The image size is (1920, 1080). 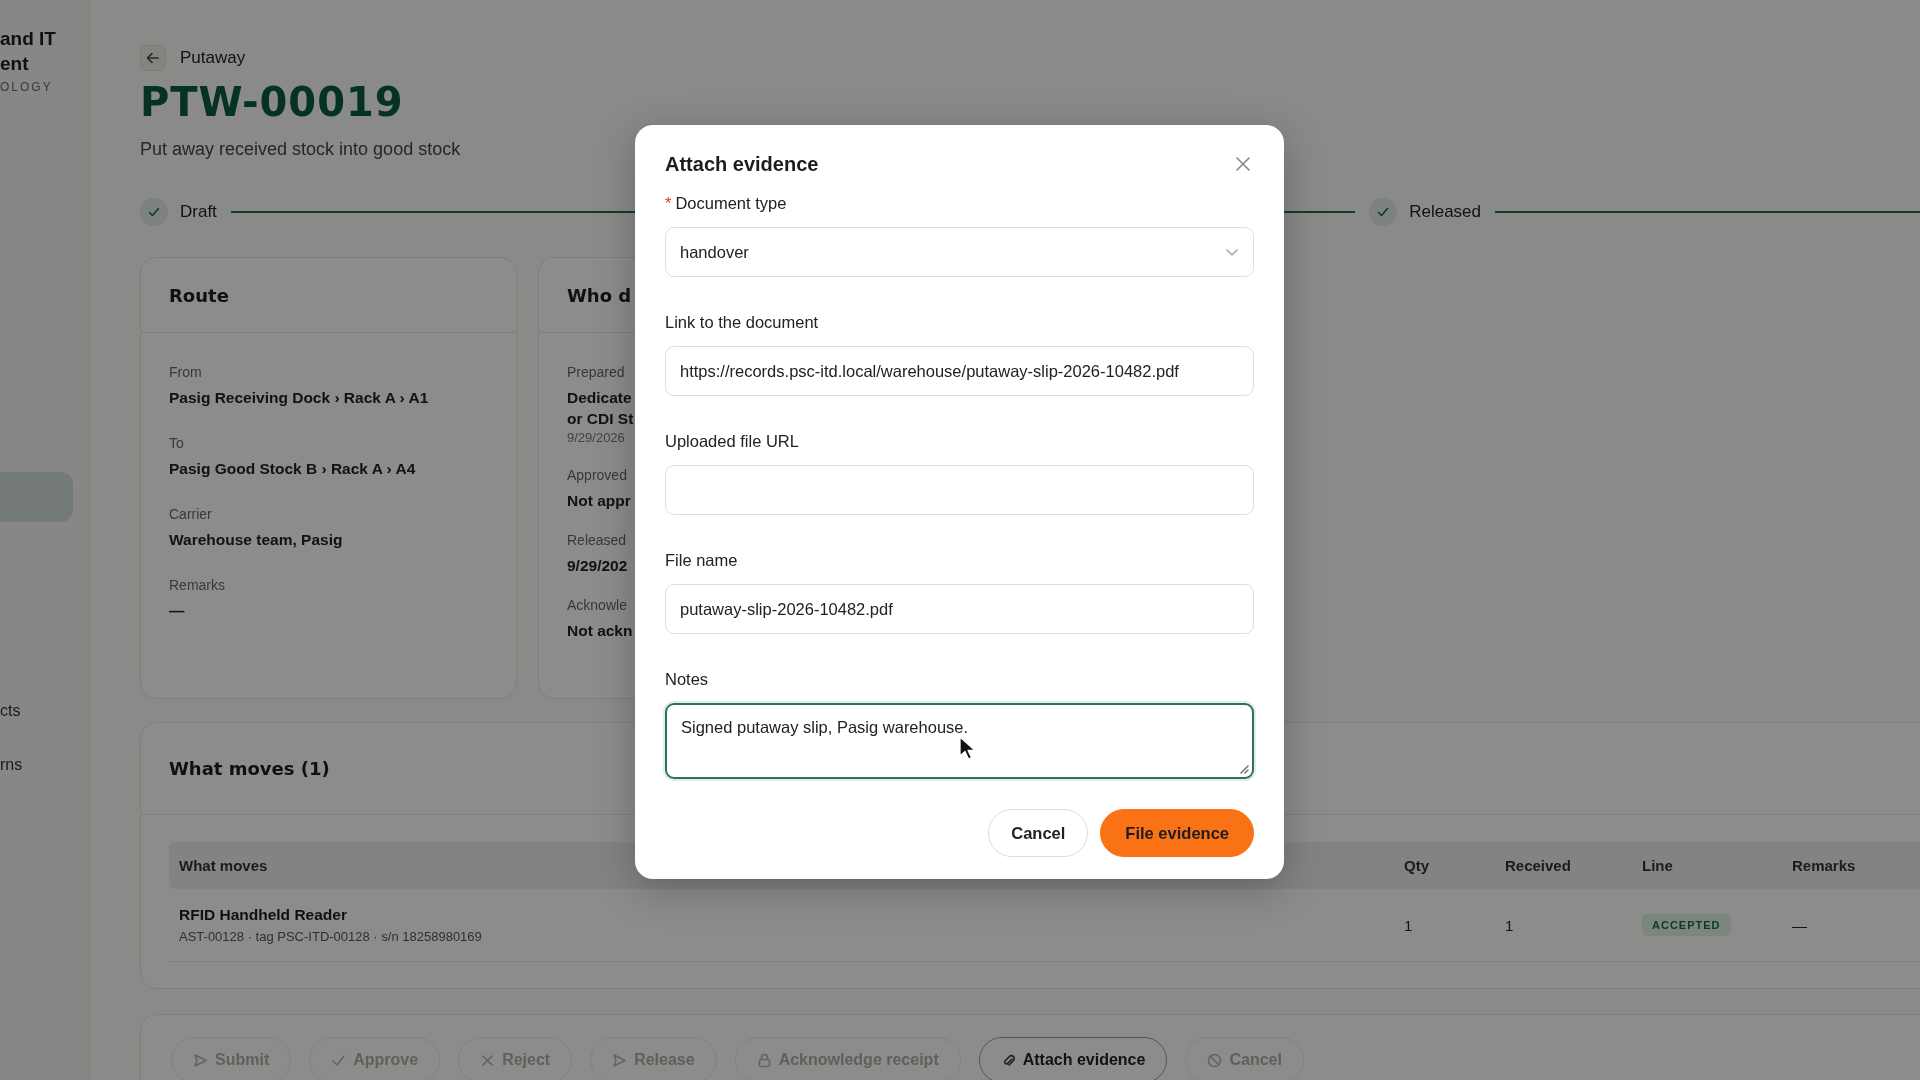 What do you see at coordinates (27, 87) in the screenshot?
I see `brand-tagline: OLOGY` at bounding box center [27, 87].